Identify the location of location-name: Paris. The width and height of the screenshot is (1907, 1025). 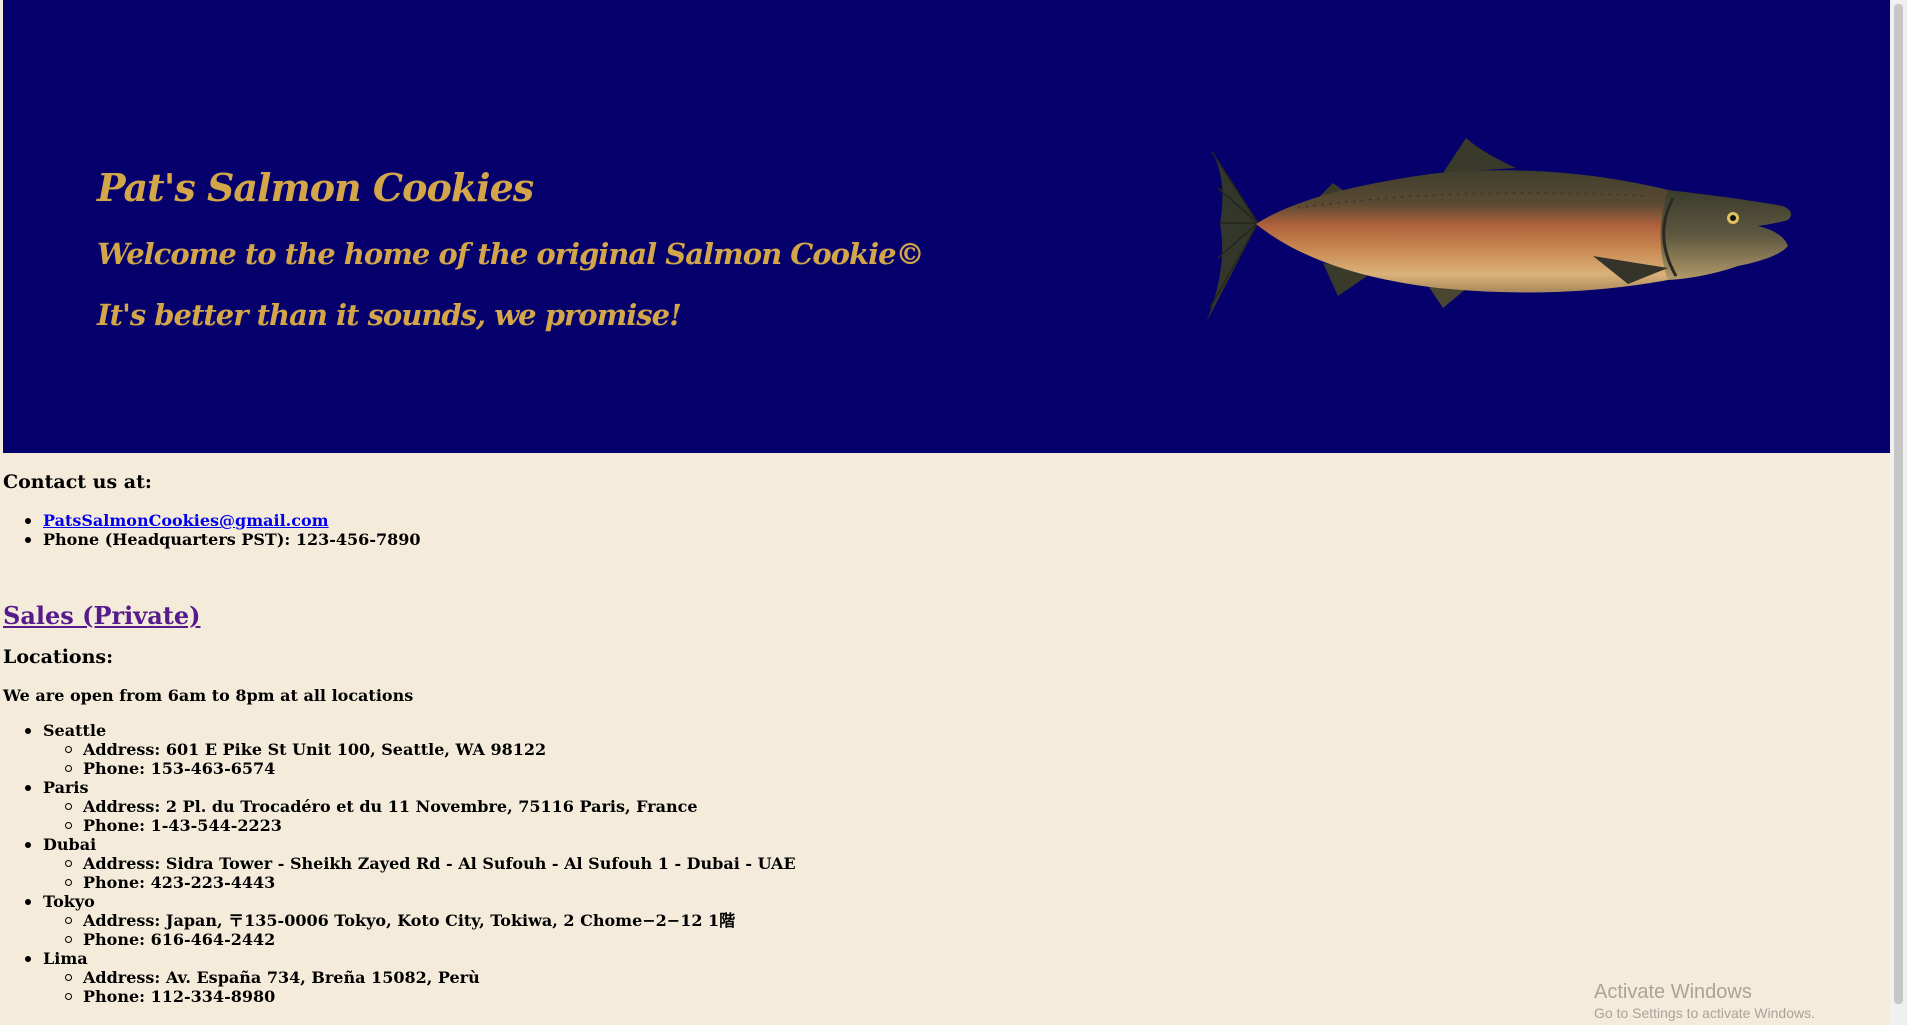
(66, 787).